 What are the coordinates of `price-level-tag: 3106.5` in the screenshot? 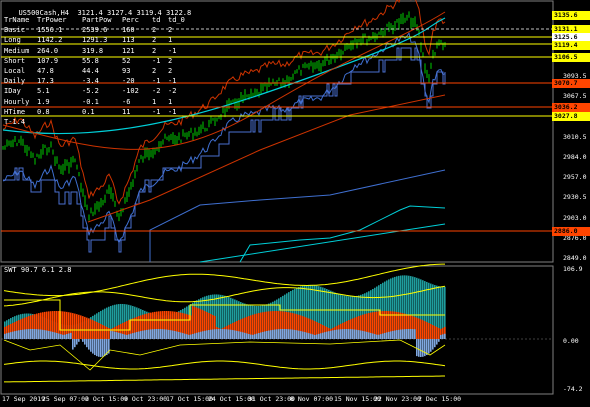 It's located at (571, 57).